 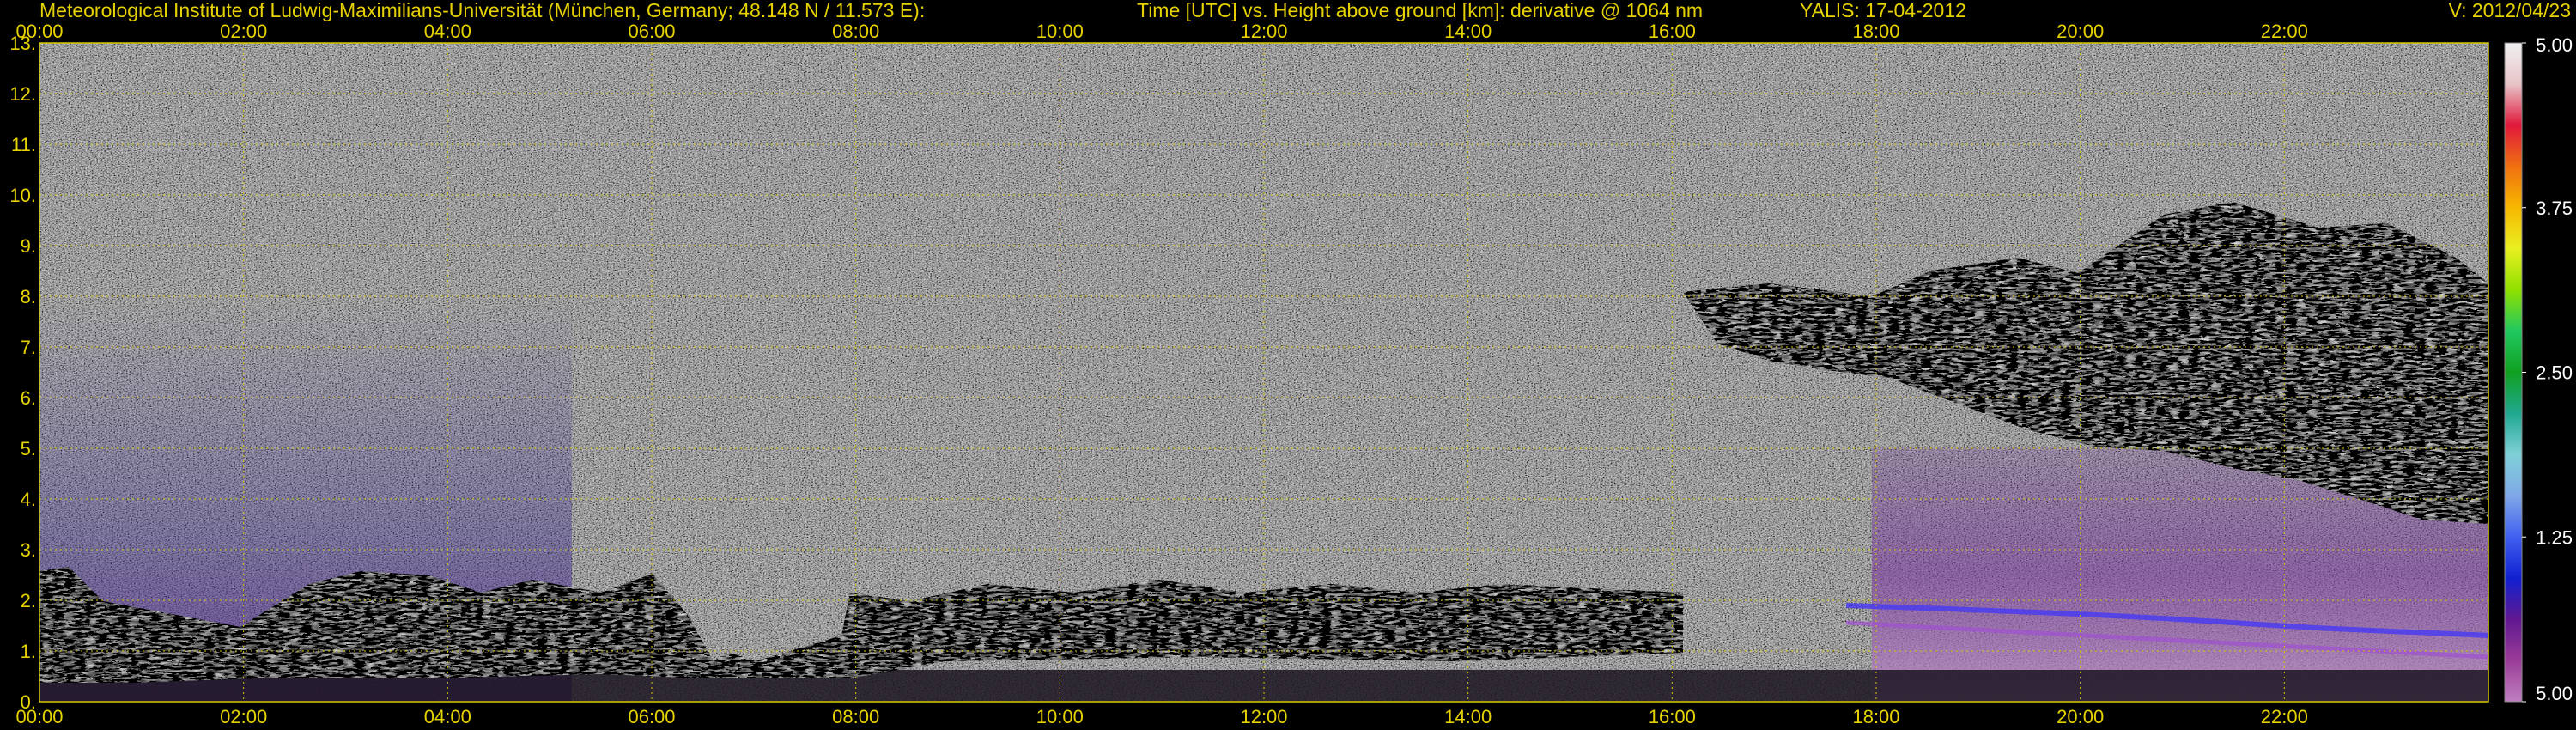 I want to click on y-tick-label: 8., so click(x=28, y=296).